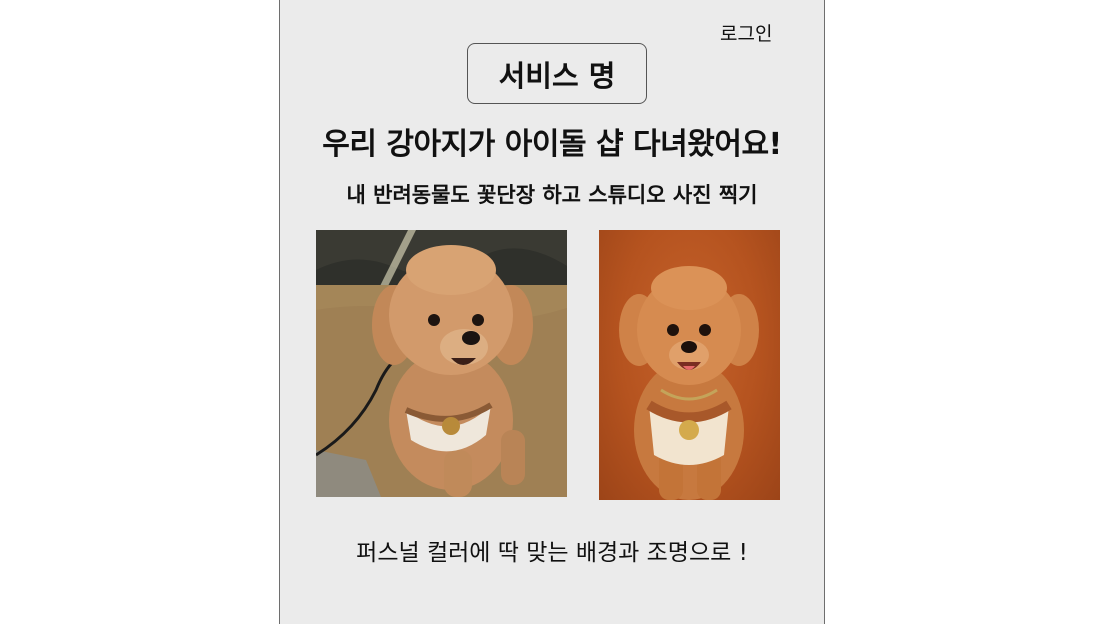  I want to click on after-photo, so click(689, 365).